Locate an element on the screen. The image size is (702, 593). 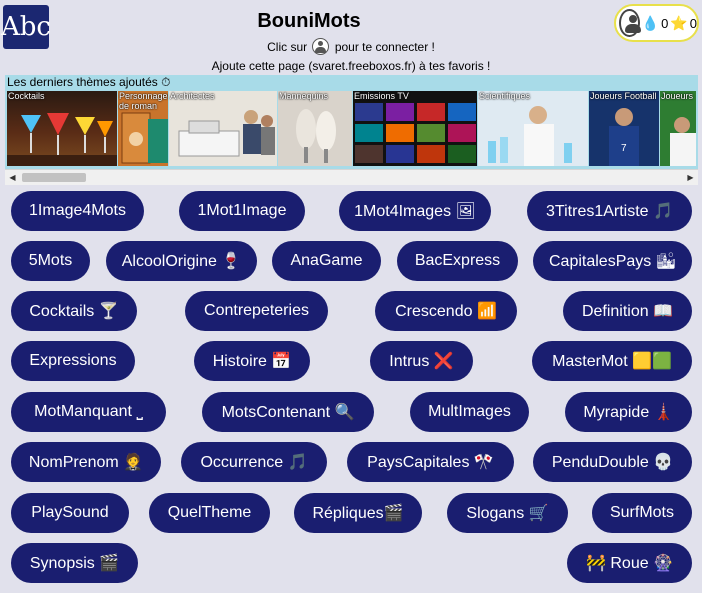
theme-thumb-scientifiques: Scientifiques is located at coordinates (533, 128).